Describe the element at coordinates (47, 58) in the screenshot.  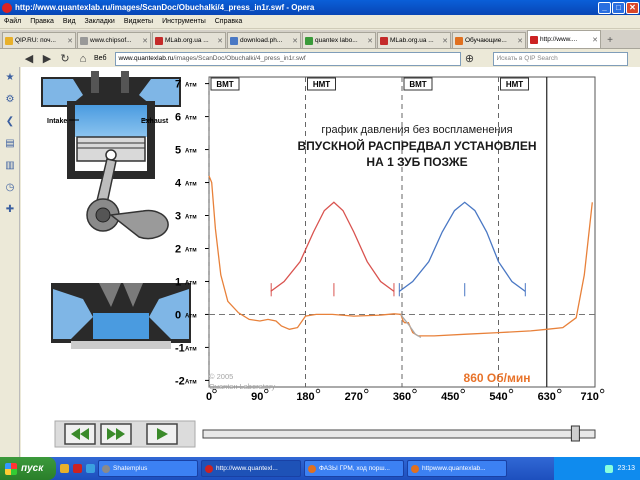
I see `forward-icon: ▶` at that location.